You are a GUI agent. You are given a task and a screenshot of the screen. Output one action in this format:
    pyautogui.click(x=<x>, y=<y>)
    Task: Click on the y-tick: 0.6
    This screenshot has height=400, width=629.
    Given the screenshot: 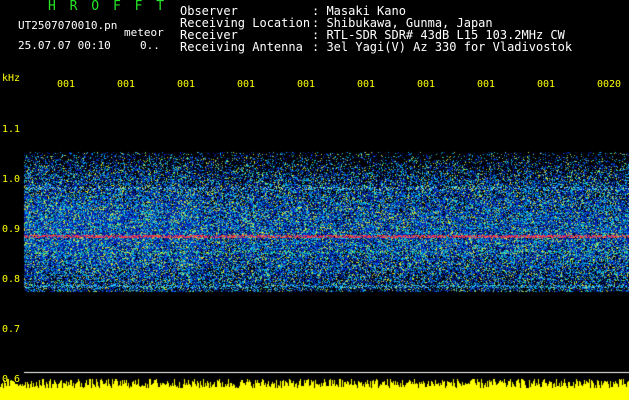 What is the action you would take?
    pyautogui.click(x=11, y=379)
    